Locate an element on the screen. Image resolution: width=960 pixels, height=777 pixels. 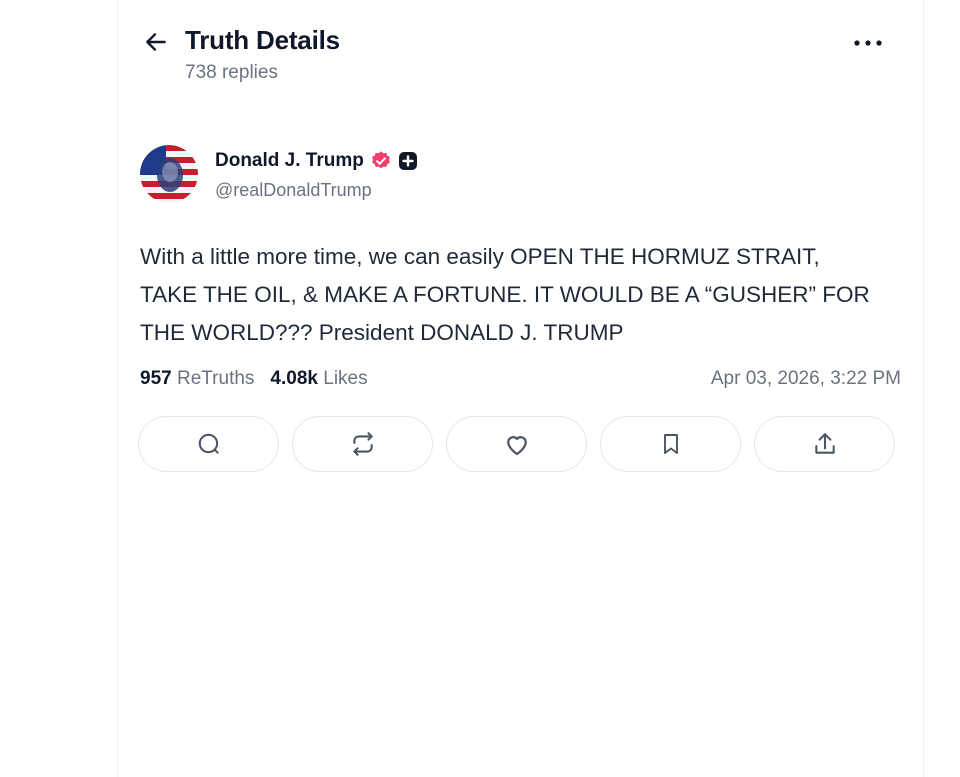
repost-icon is located at coordinates (362, 444).